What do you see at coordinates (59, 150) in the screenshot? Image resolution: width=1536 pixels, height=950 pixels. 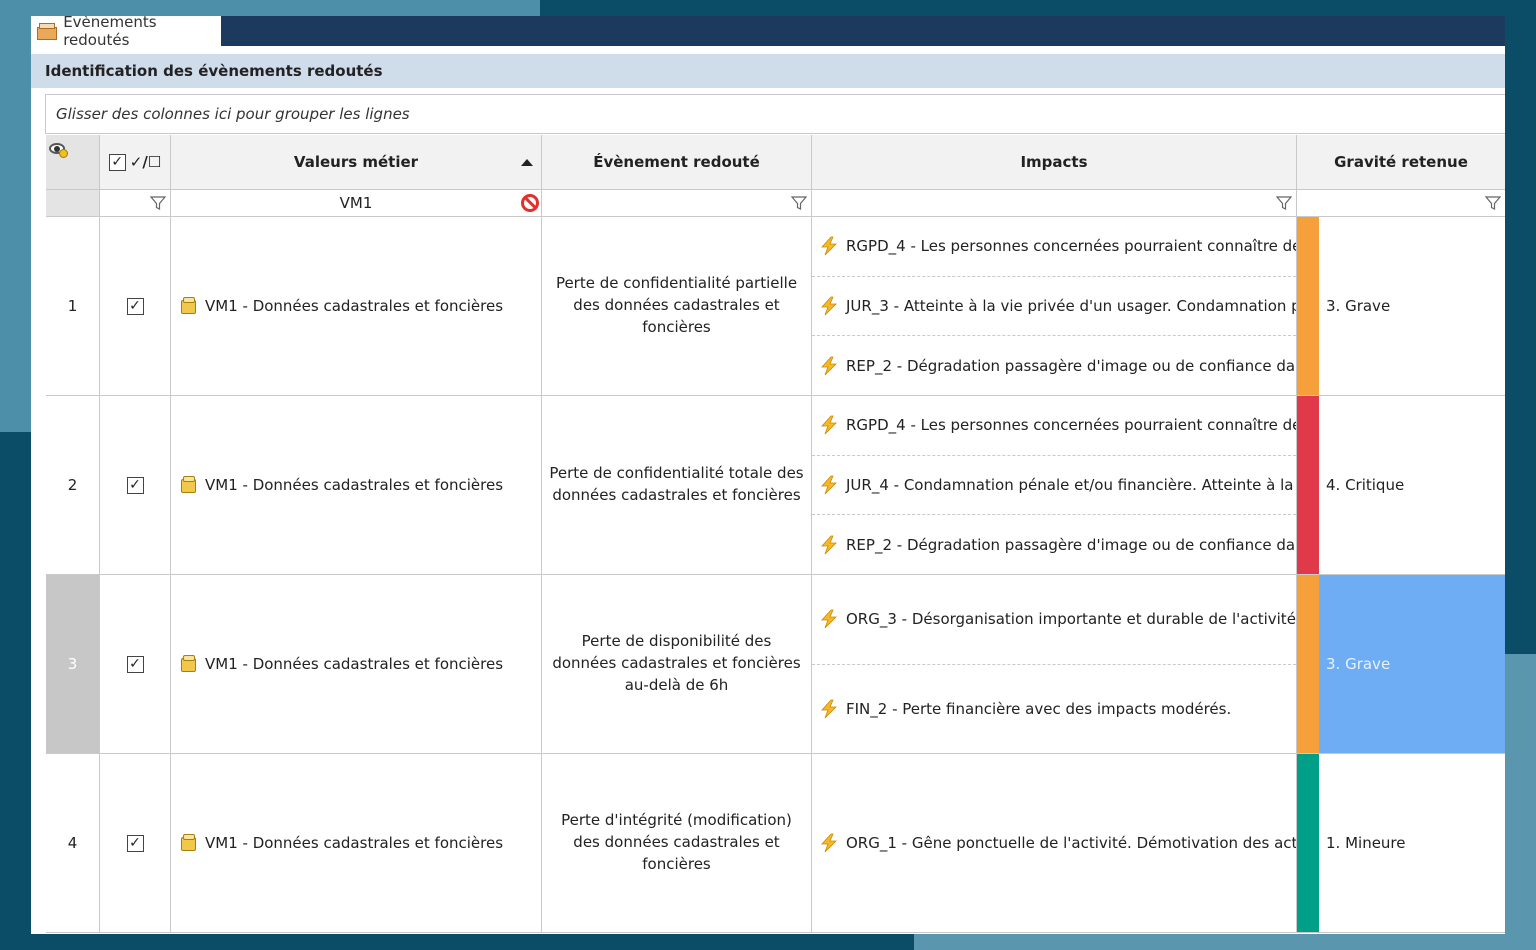 I see `eye-bulb-icon` at bounding box center [59, 150].